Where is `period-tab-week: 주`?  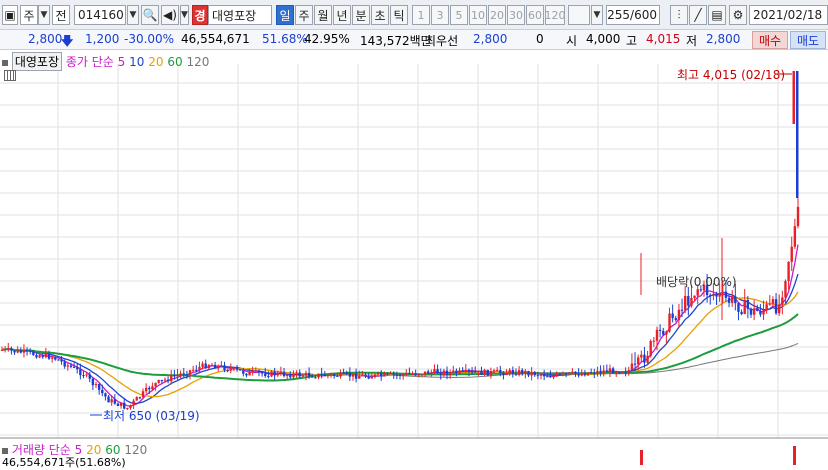
period-tab-week: 주 is located at coordinates (304, 15).